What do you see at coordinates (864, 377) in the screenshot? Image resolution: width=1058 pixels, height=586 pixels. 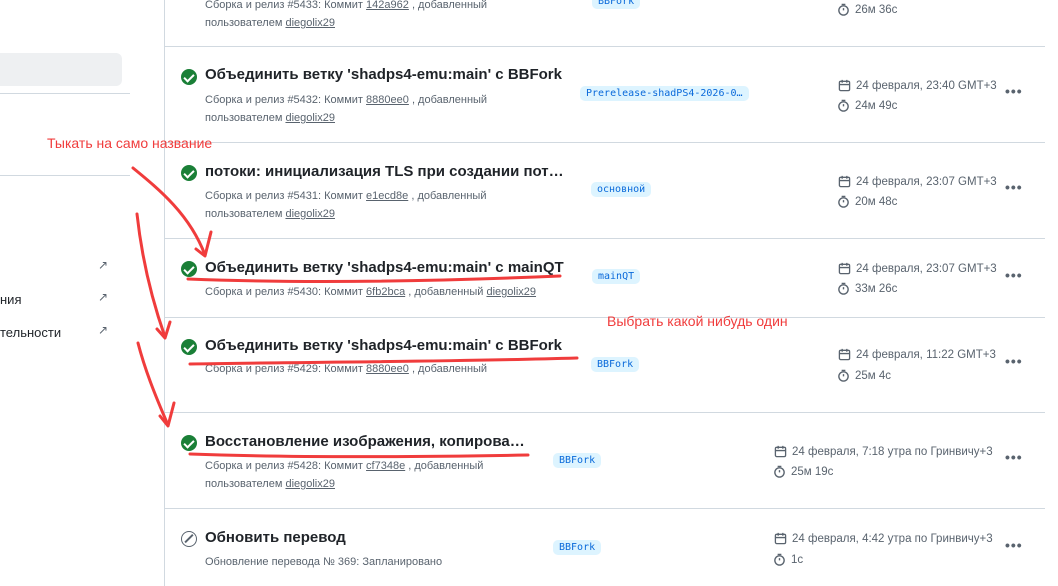 I see `run-duration: 25м 4с` at bounding box center [864, 377].